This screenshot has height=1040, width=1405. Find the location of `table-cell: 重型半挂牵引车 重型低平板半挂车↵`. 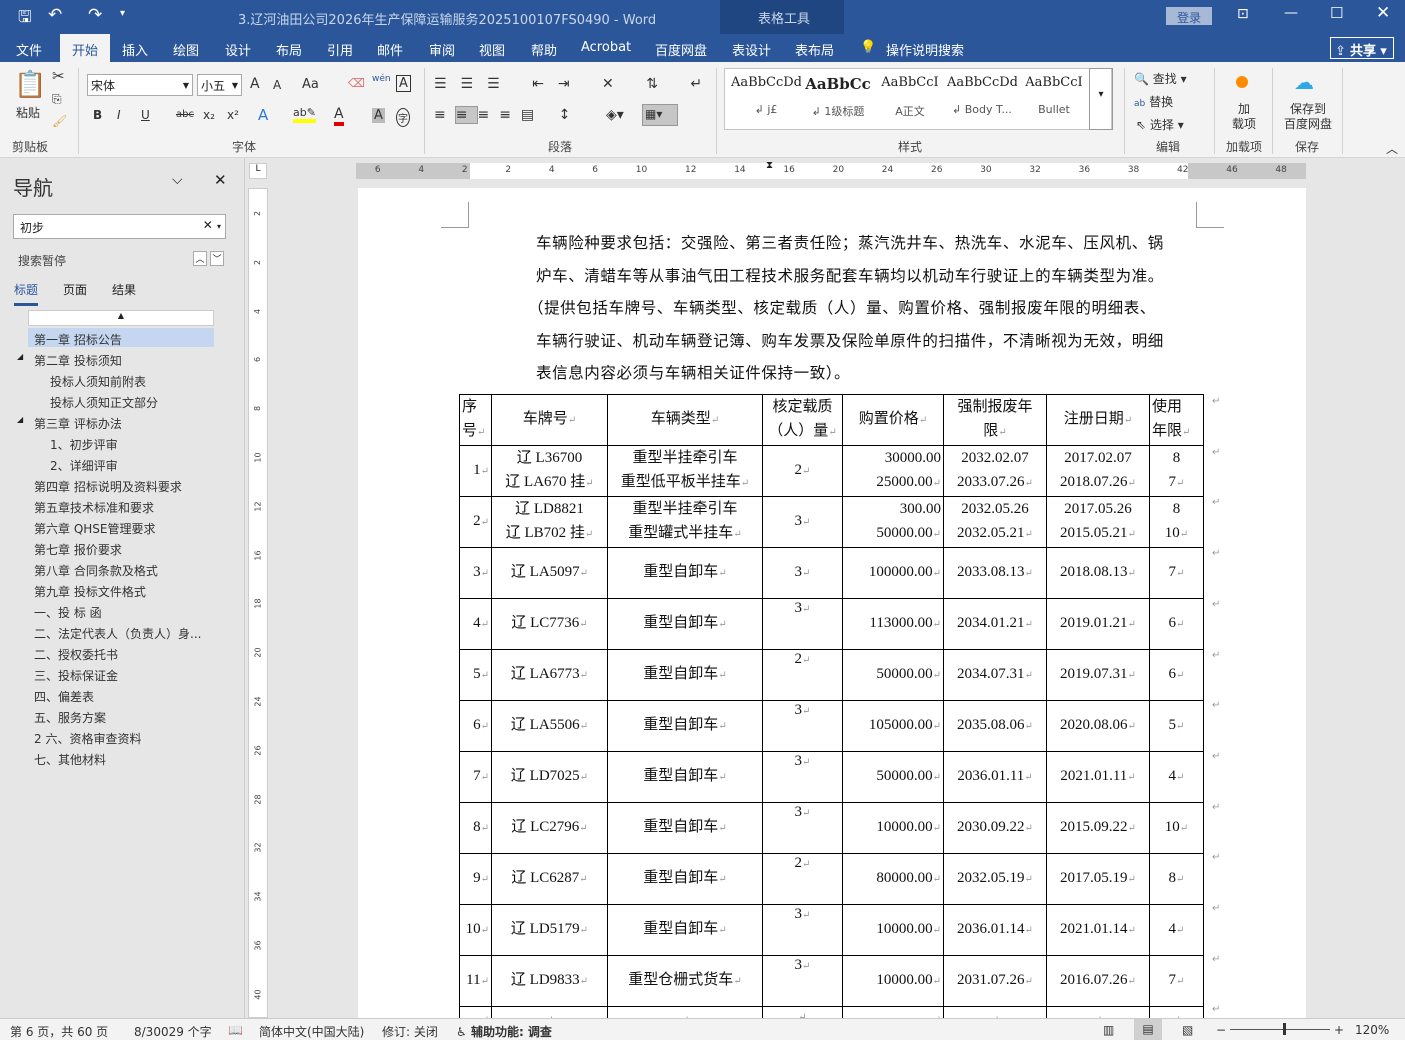

table-cell: 重型半挂牵引车 重型低平板半挂车↵ is located at coordinates (685, 471).